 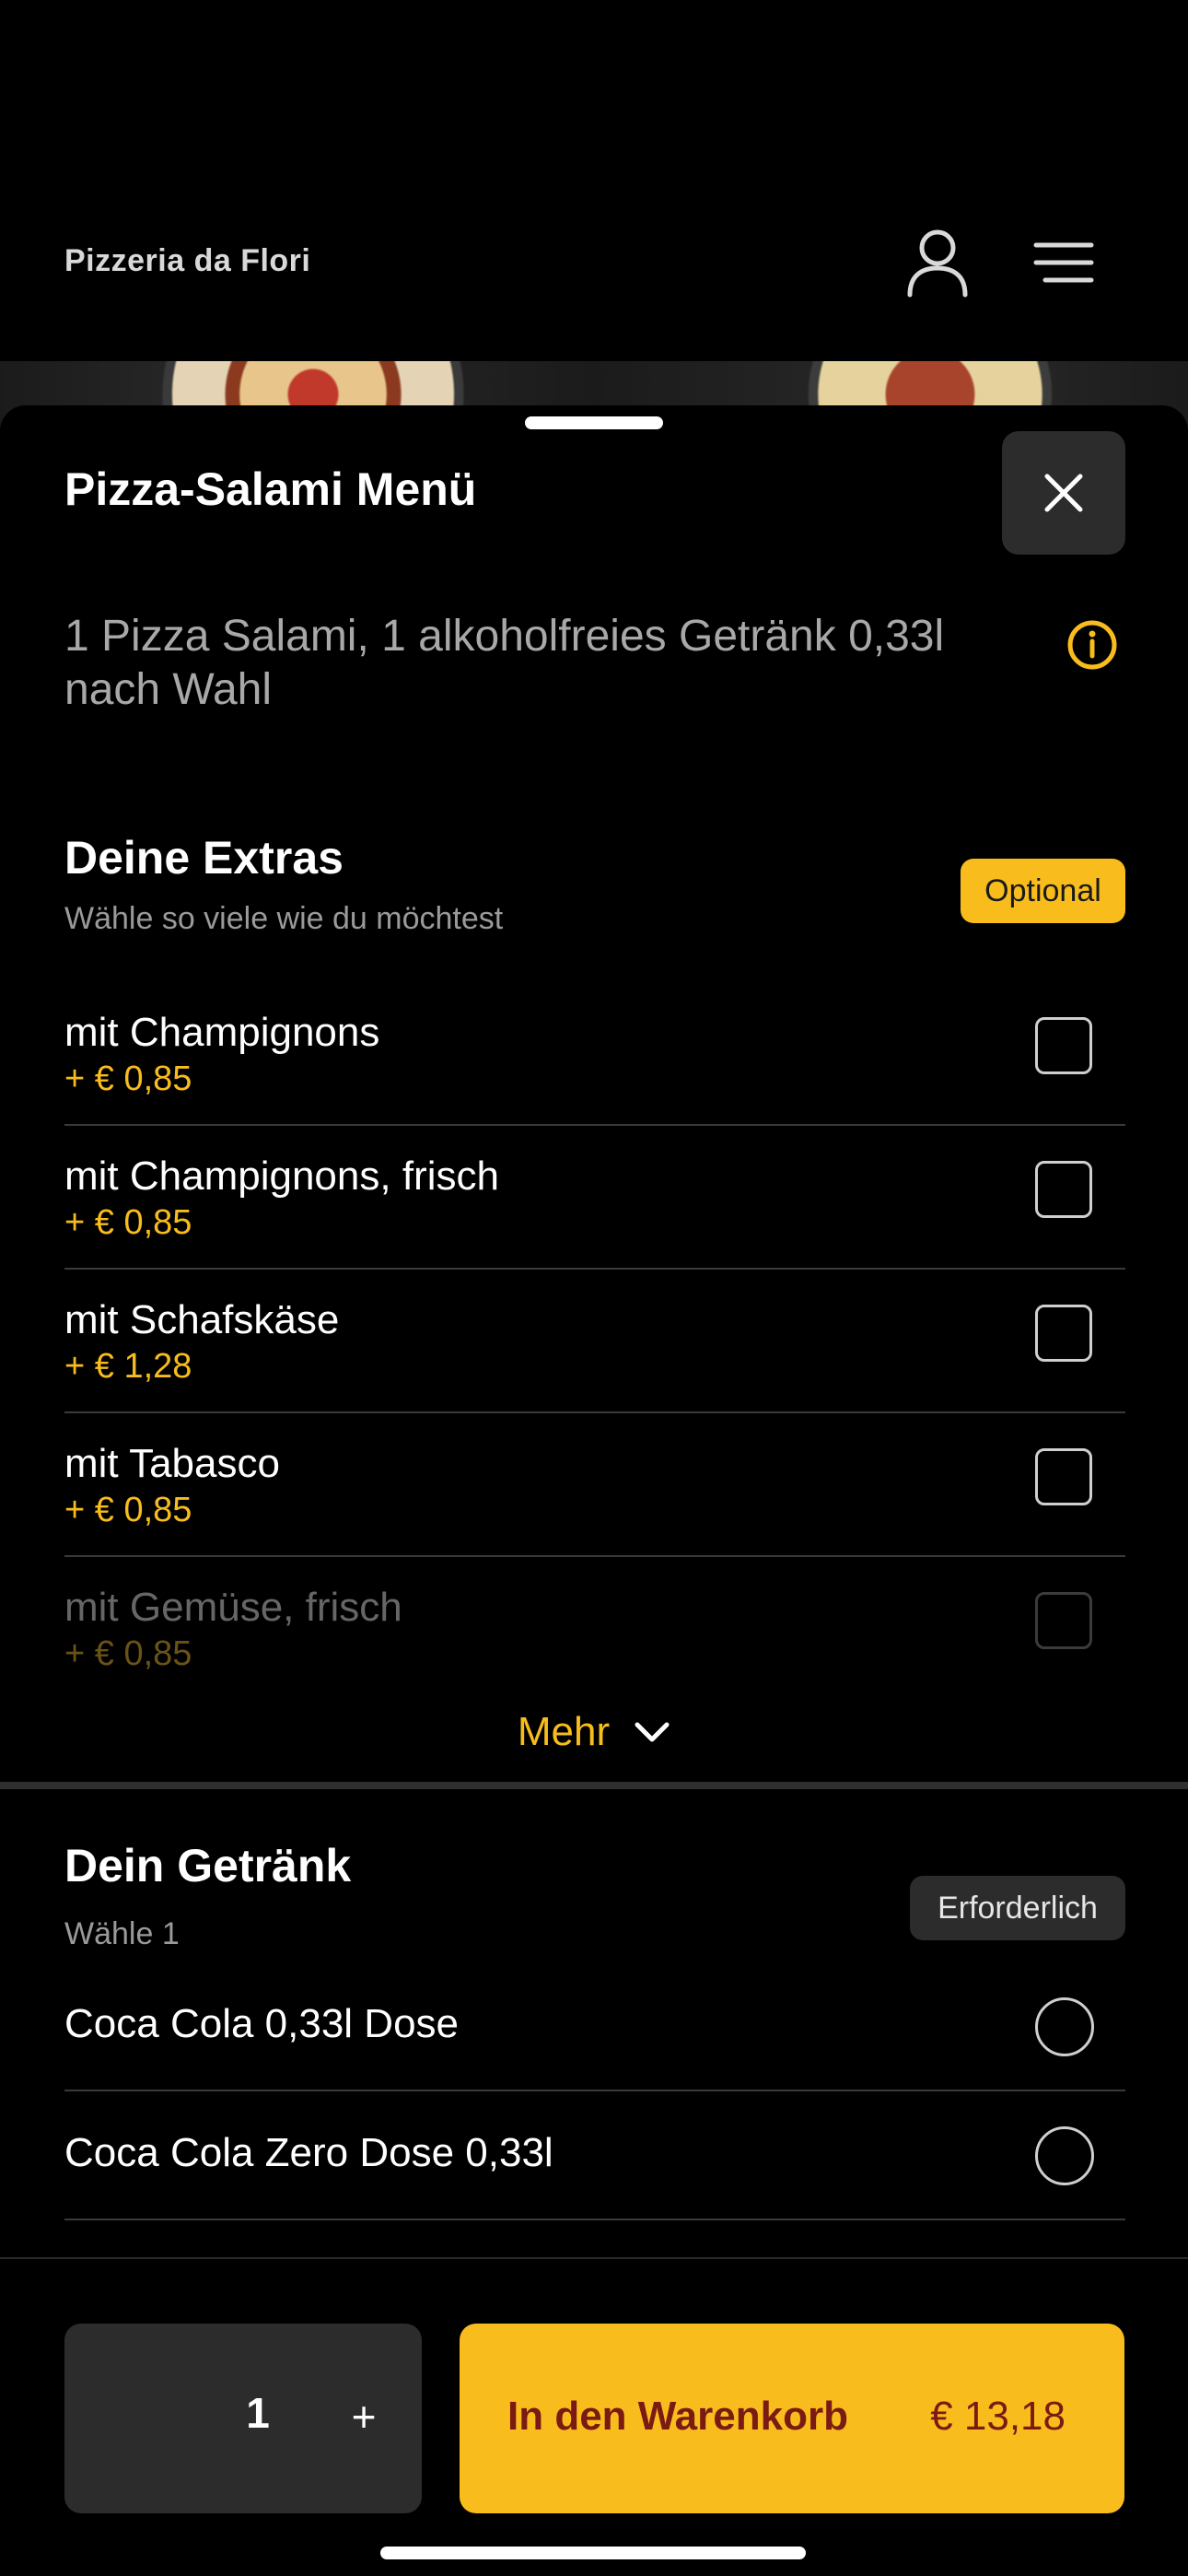 I want to click on show-more-label: Mehr, so click(x=564, y=1732).